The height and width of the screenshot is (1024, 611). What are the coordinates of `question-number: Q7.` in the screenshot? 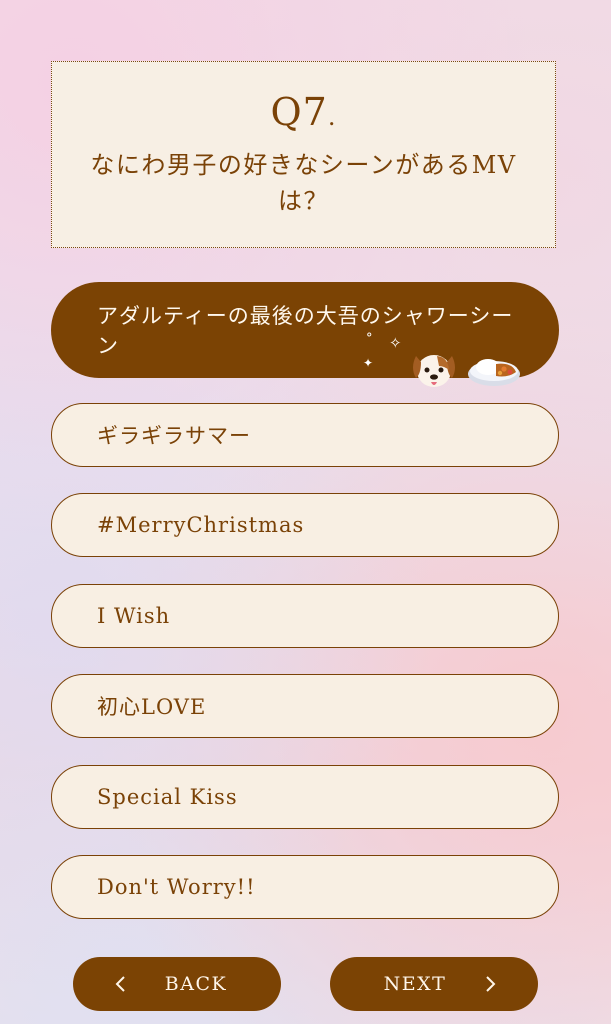 It's located at (303, 114).